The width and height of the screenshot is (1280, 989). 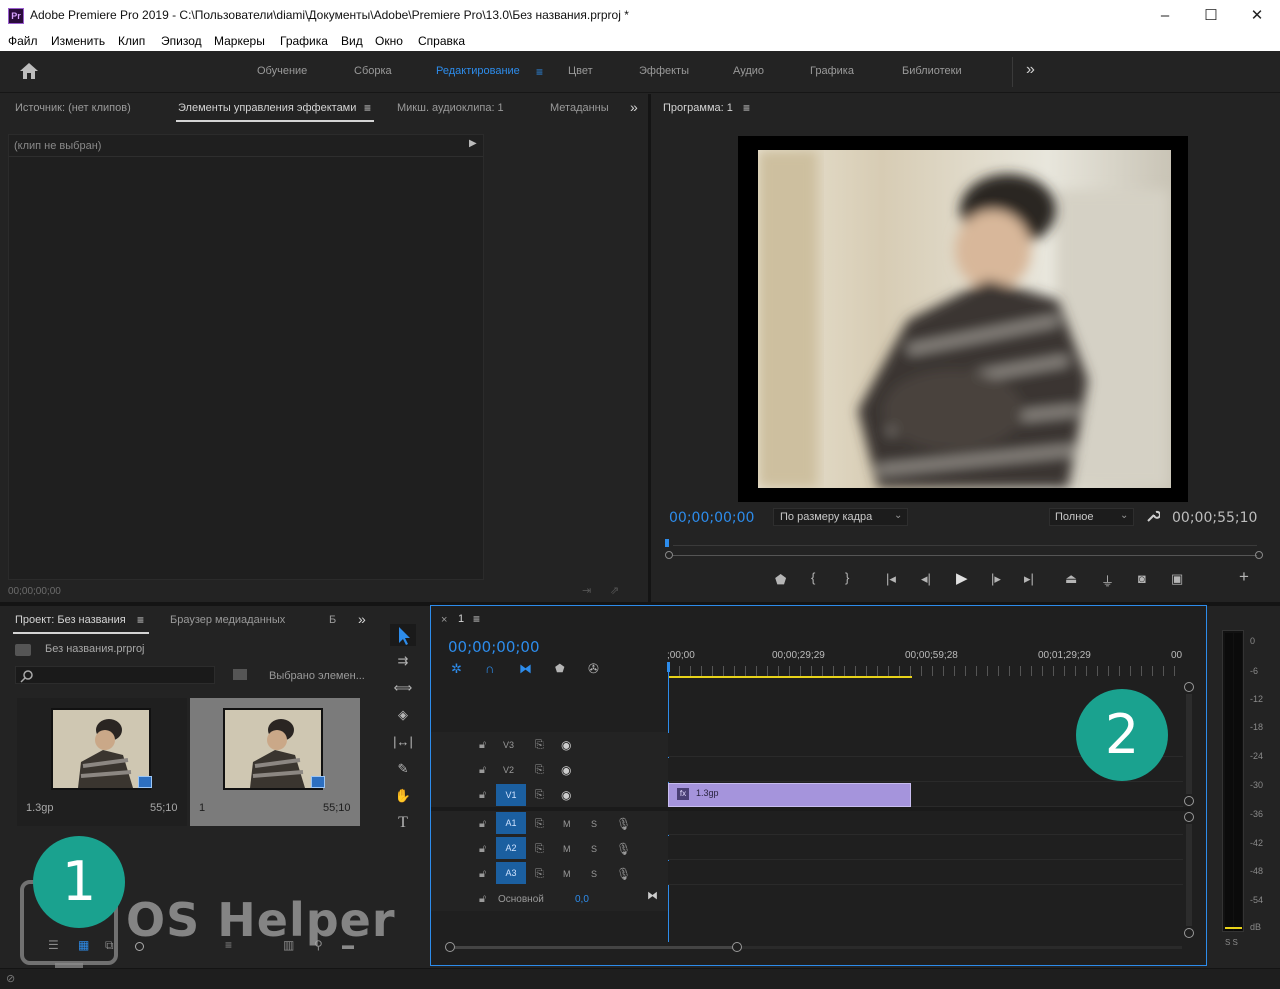 What do you see at coordinates (403, 769) in the screenshot?
I see `pen-tool-icon: ✎` at bounding box center [403, 769].